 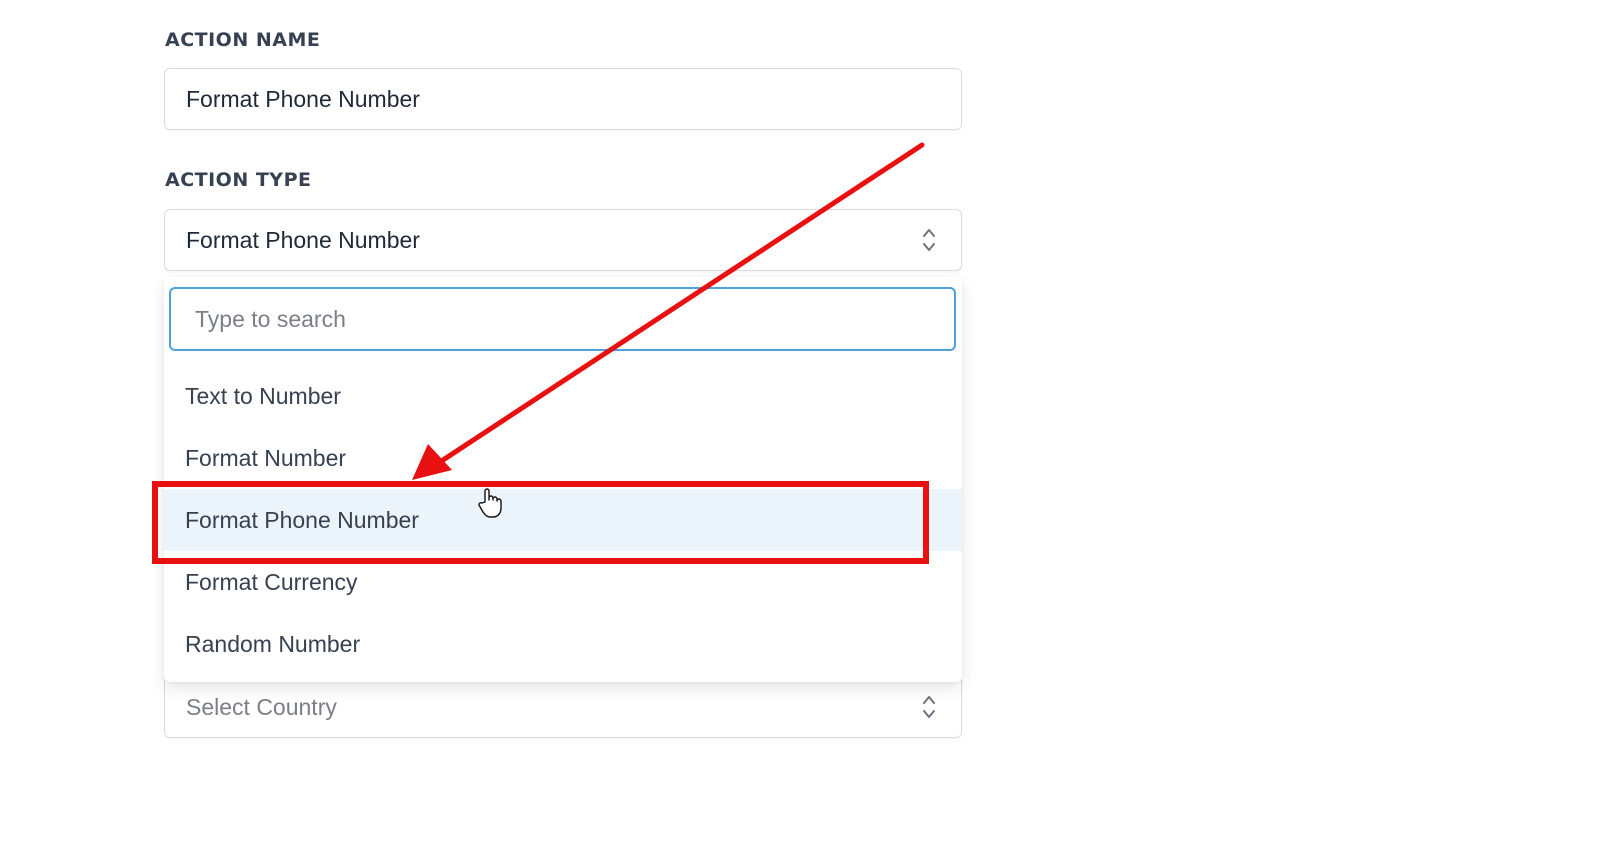 I want to click on dropdown-option-text-to-number: Text to Number, so click(x=563, y=396).